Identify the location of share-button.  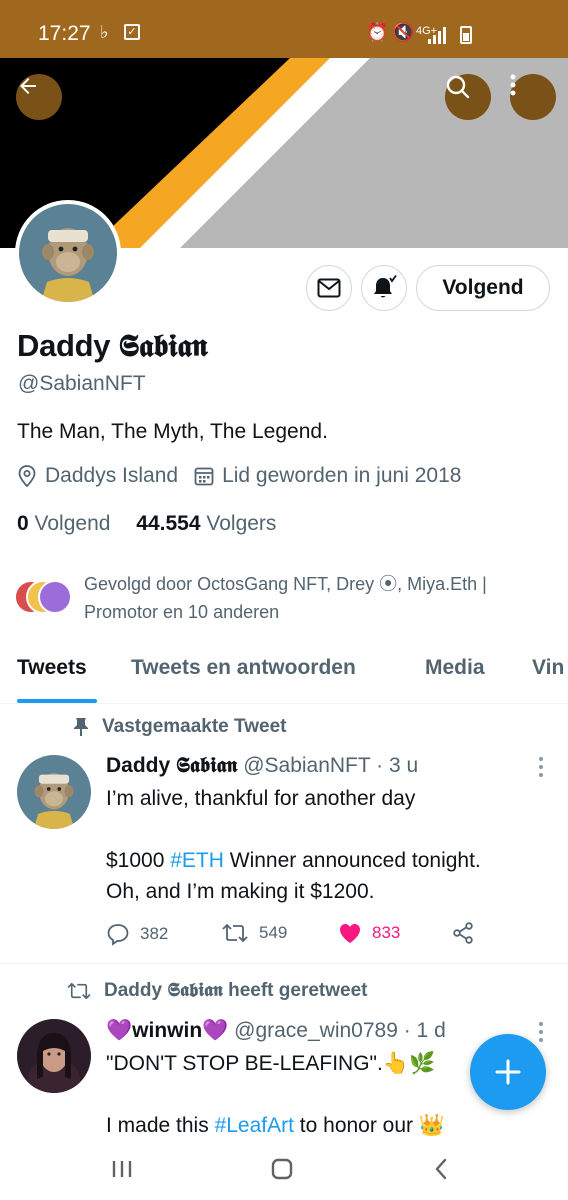
(468, 933).